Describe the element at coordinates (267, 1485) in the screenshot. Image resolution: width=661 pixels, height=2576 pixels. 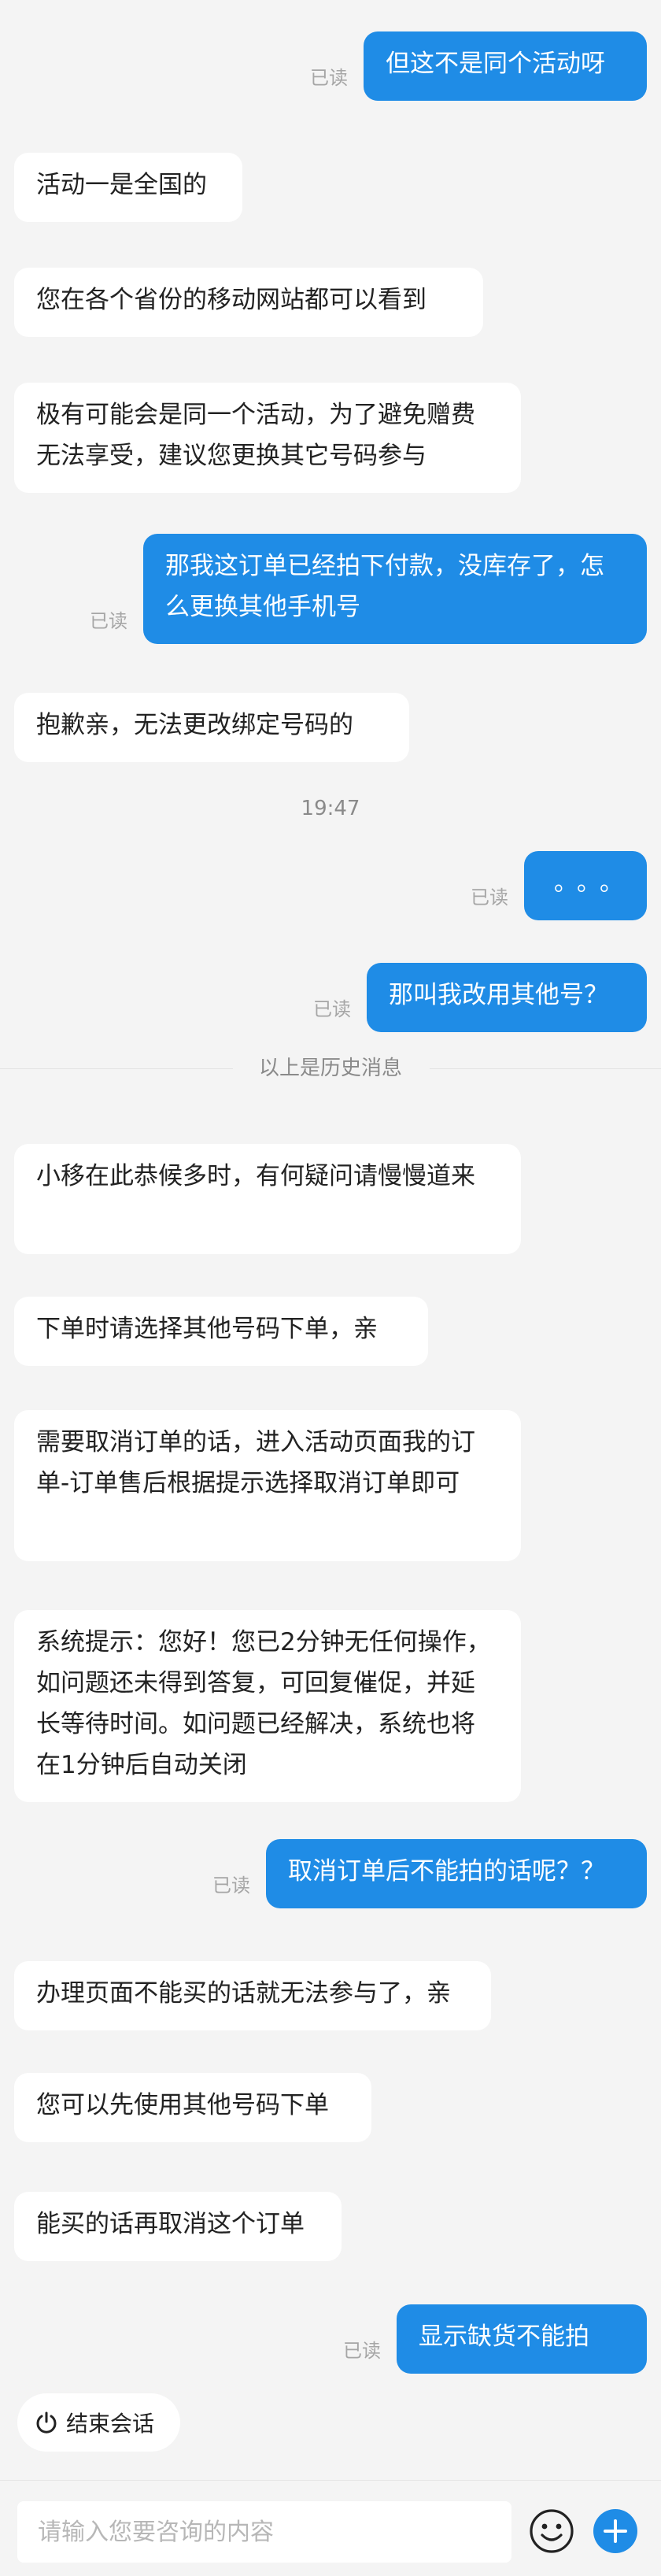
I see `received-message-bubble: 需要取消订单的话，进入活动页面我的订单-订单售后根据提示选择取消订单即可` at that location.